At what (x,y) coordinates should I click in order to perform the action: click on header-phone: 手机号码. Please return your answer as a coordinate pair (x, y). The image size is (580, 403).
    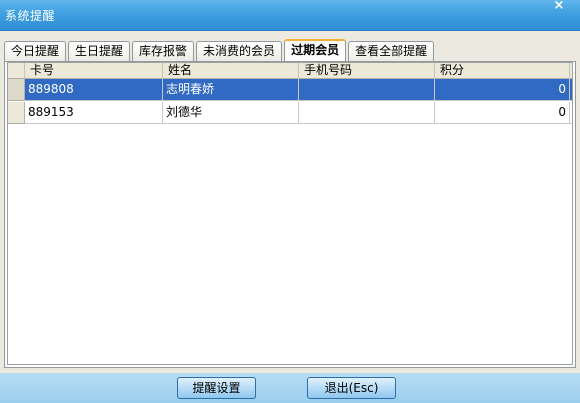
    Looking at the image, I should click on (367, 71).